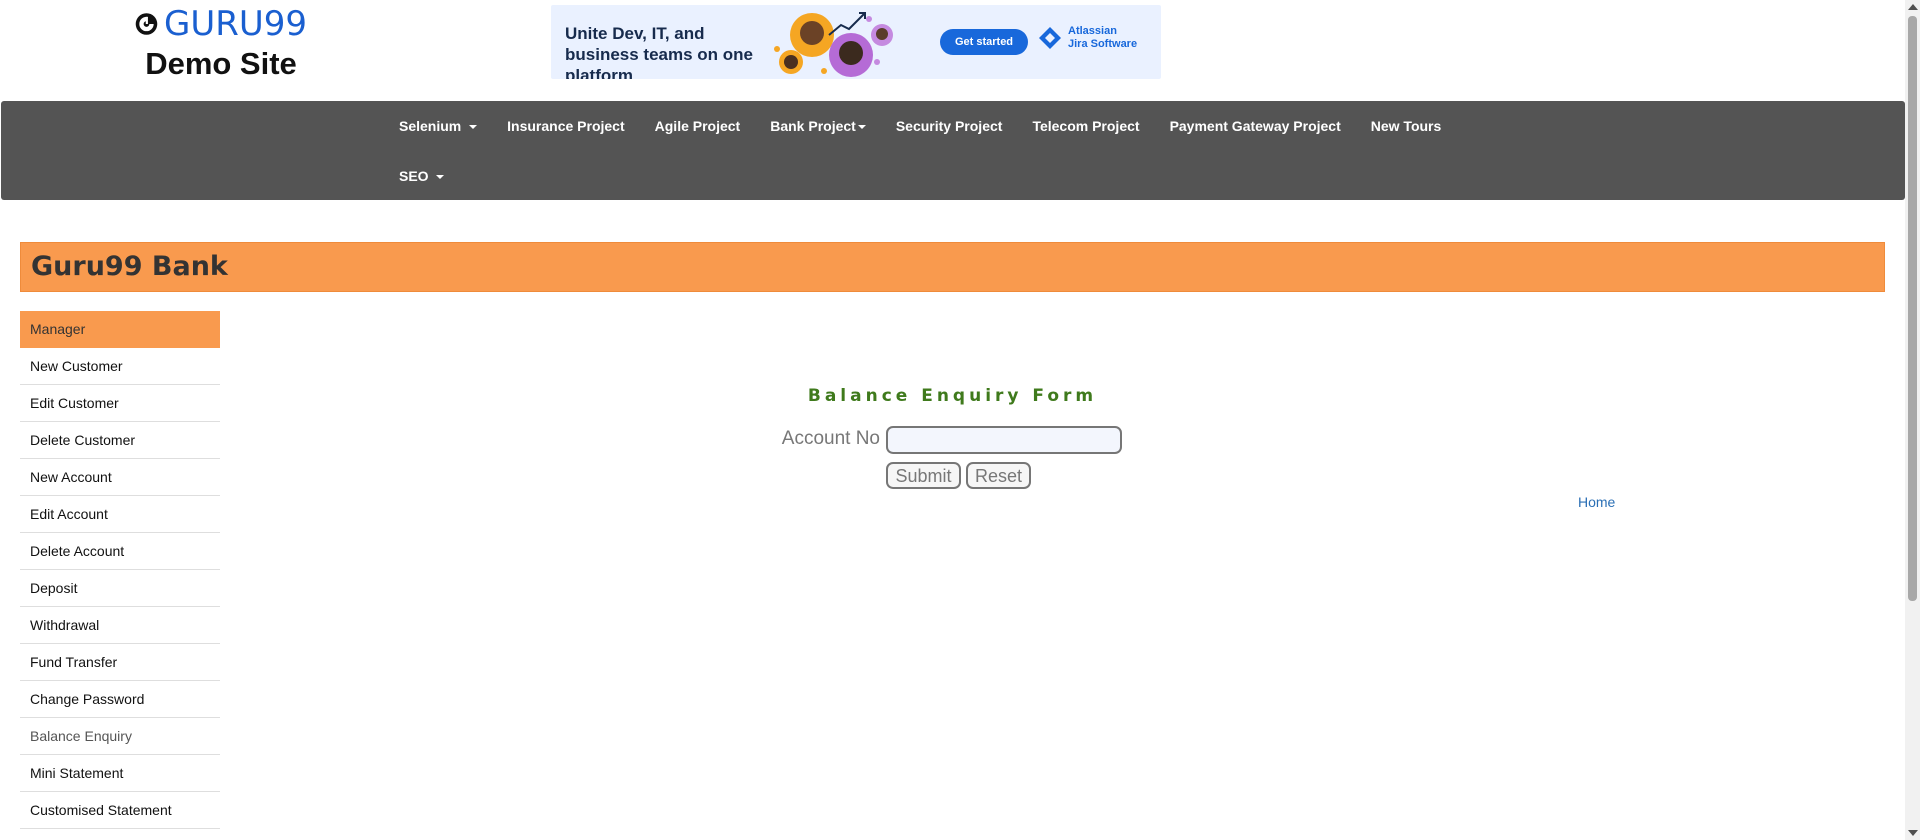 The width and height of the screenshot is (1920, 840). Describe the element at coordinates (1912, 308) in the screenshot. I see `scrollbar-thumb` at that location.